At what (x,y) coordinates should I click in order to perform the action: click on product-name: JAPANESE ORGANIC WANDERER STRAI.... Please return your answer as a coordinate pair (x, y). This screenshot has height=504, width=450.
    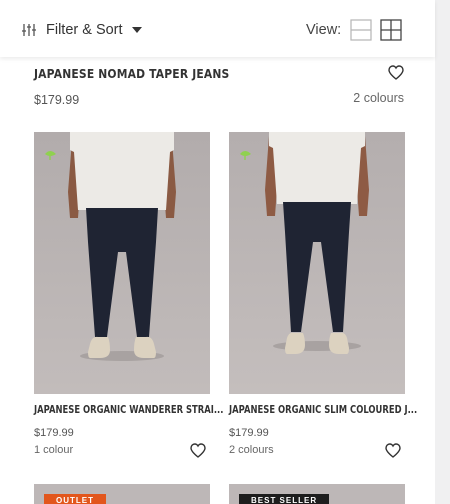
    Looking at the image, I should click on (128, 410).